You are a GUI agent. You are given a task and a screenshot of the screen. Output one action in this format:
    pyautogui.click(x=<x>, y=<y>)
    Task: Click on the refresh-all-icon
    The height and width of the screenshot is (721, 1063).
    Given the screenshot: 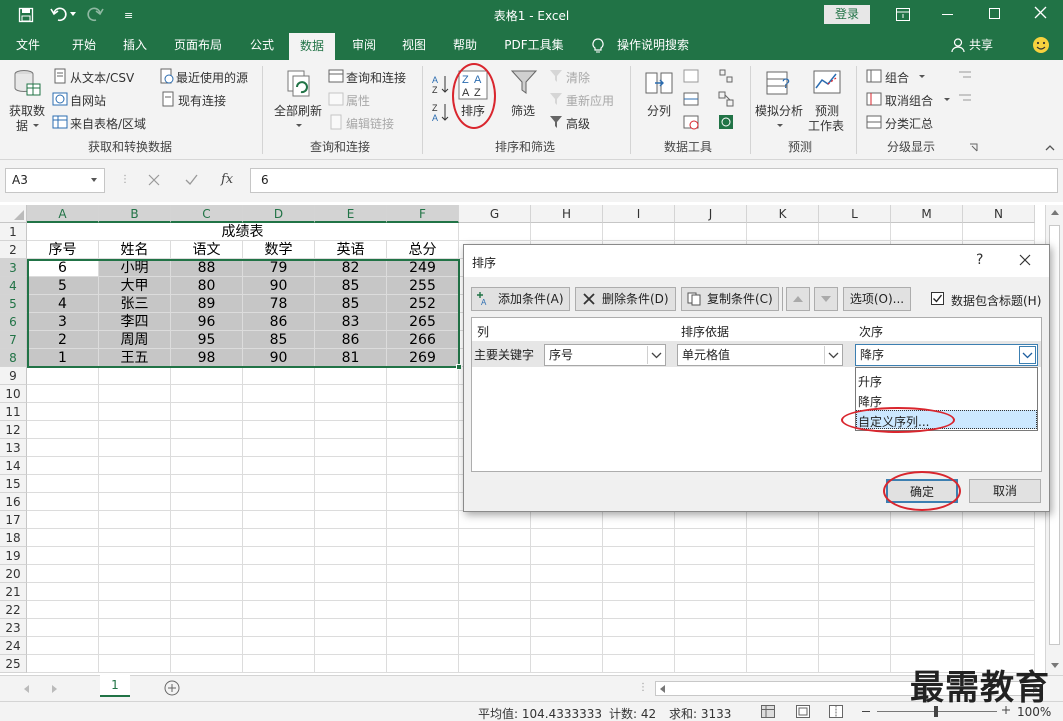 What is the action you would take?
    pyautogui.click(x=299, y=83)
    